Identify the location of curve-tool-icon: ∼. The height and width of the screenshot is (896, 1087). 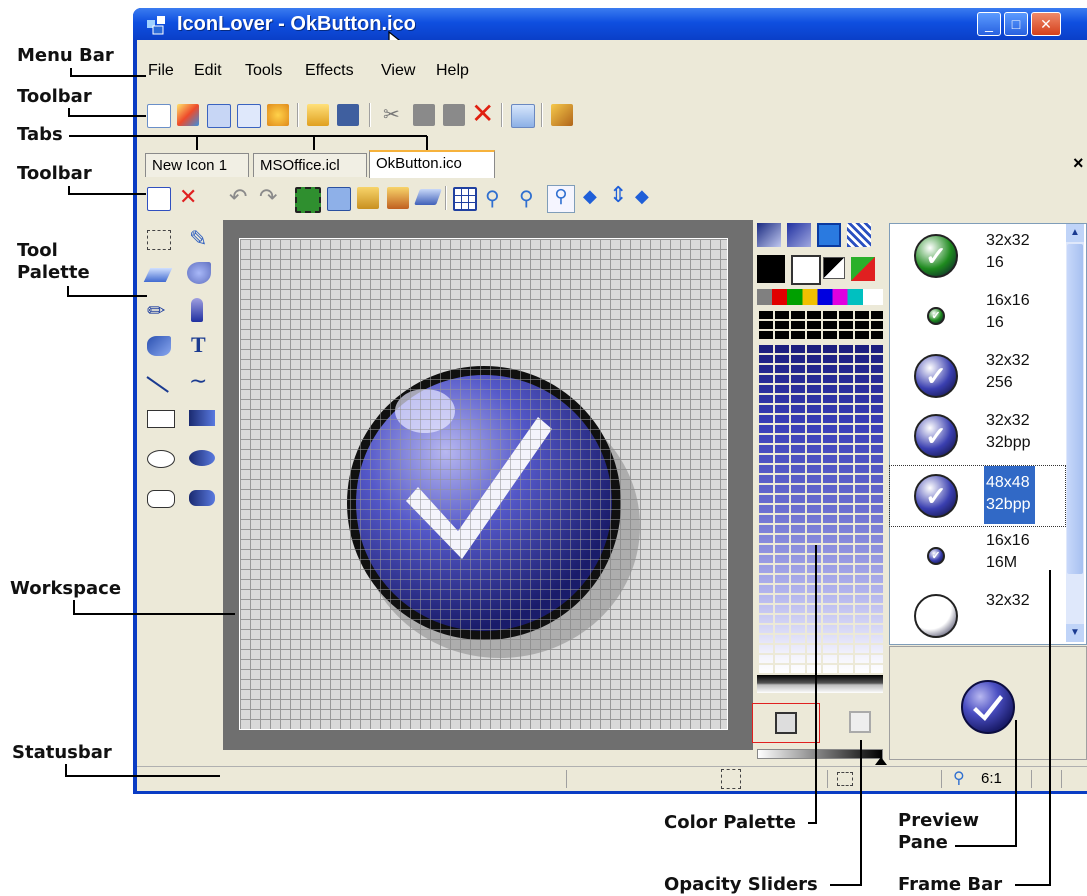
(198, 381).